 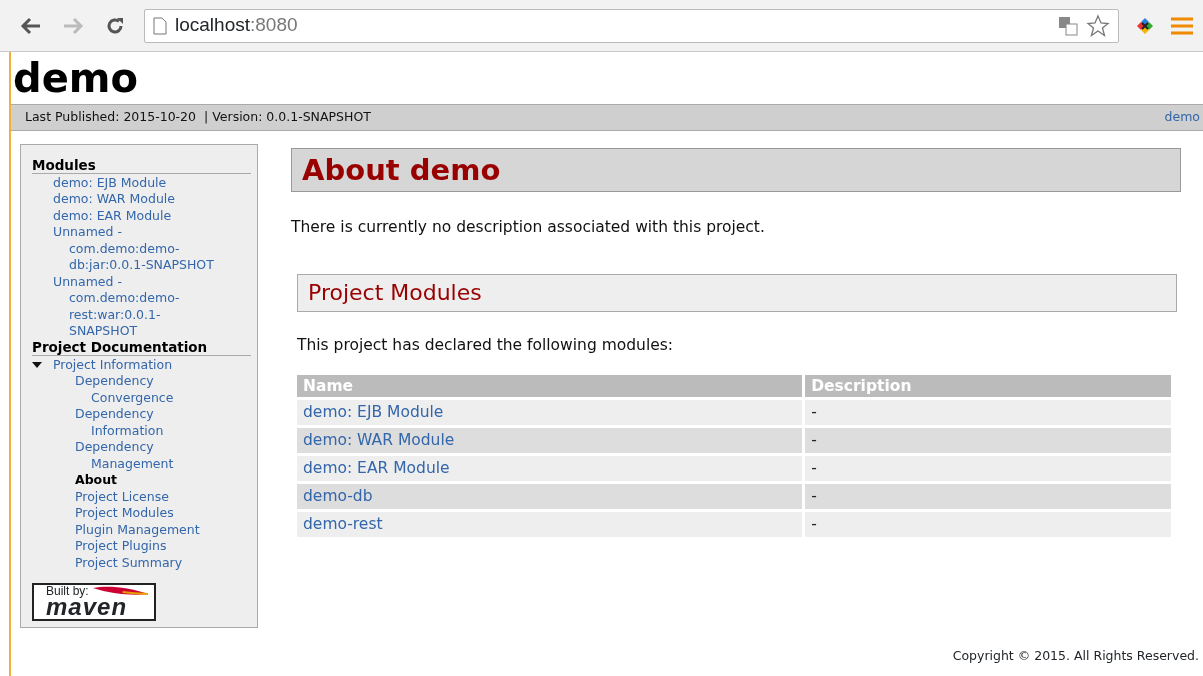 I want to click on nav-link: demo: WAR Module, so click(x=114, y=199).